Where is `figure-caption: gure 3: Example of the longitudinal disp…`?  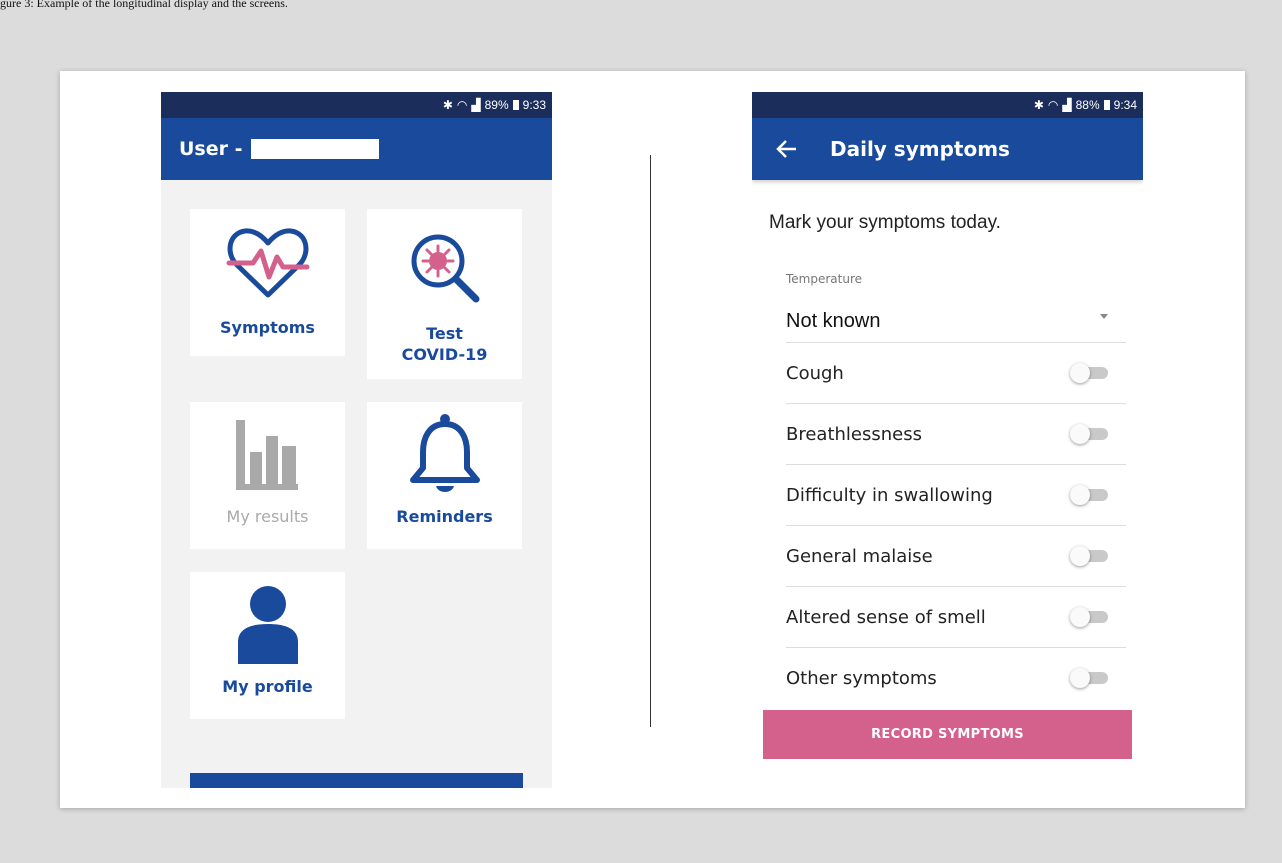 figure-caption: gure 3: Example of the longitudinal disp… is located at coordinates (144, 5).